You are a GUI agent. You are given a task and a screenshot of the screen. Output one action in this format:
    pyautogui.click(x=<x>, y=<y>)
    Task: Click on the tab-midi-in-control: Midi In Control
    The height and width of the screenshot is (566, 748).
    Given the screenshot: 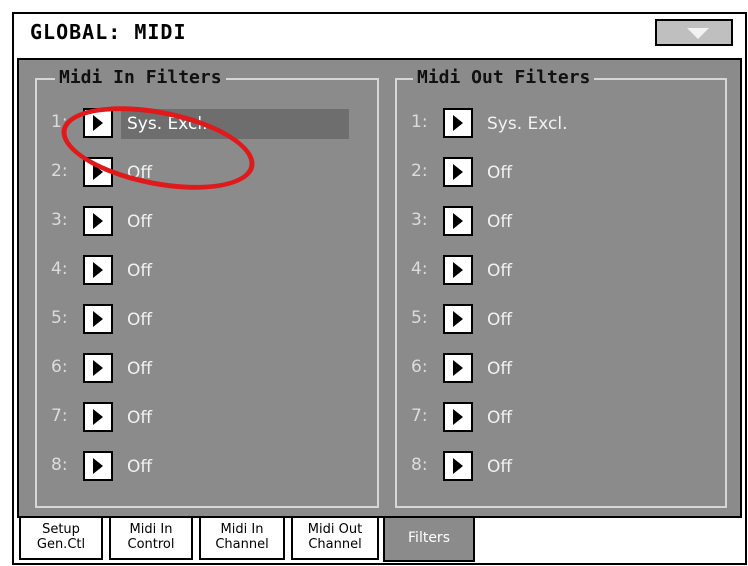 What is the action you would take?
    pyautogui.click(x=151, y=539)
    